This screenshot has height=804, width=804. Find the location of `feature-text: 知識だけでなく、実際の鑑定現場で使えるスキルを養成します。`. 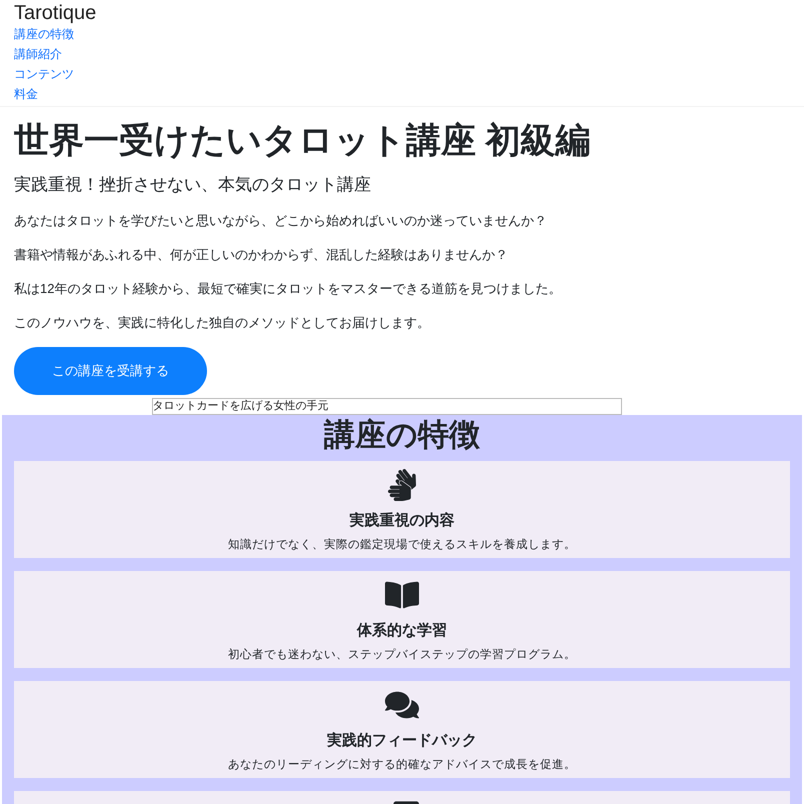

feature-text: 知識だけでなく、実際の鑑定現場で使えるスキルを養成します。 is located at coordinates (402, 545).